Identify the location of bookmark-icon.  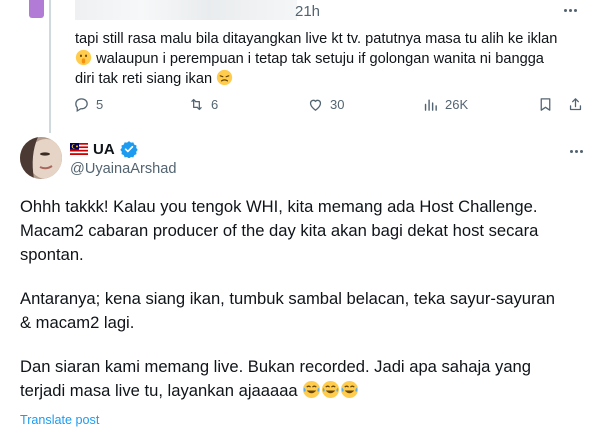
(545, 104).